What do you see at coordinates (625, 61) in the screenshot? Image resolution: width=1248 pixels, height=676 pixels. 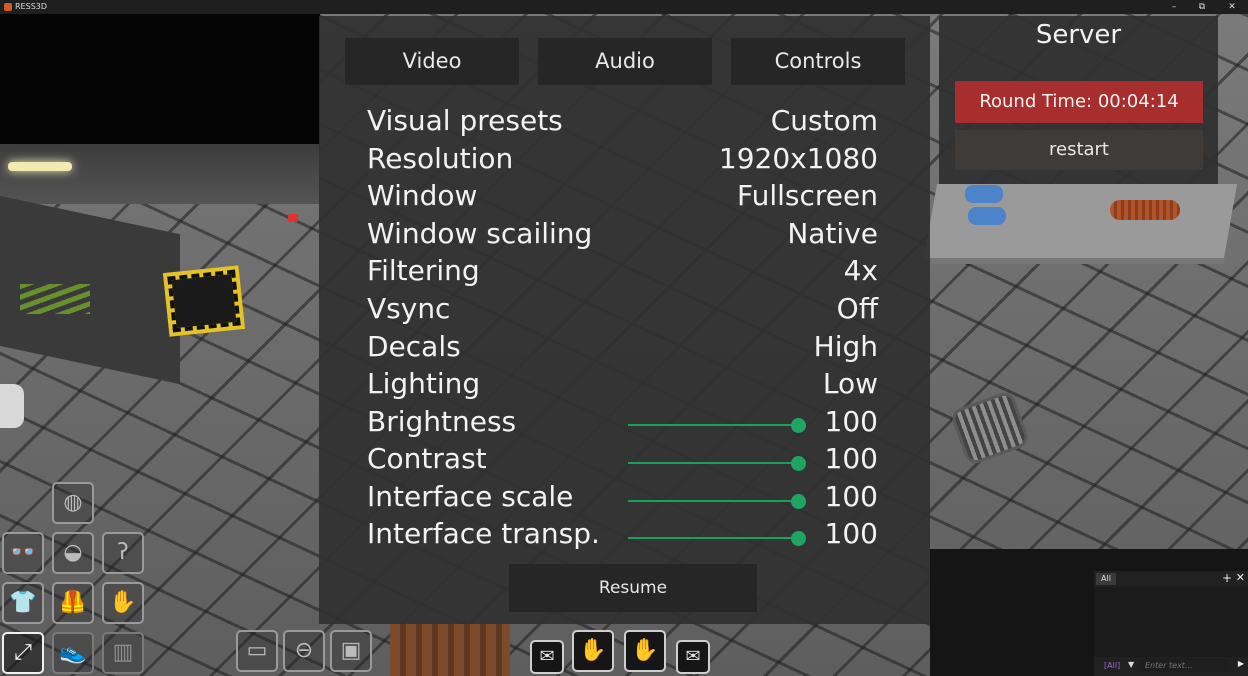 I see `tab-audio: Audio` at bounding box center [625, 61].